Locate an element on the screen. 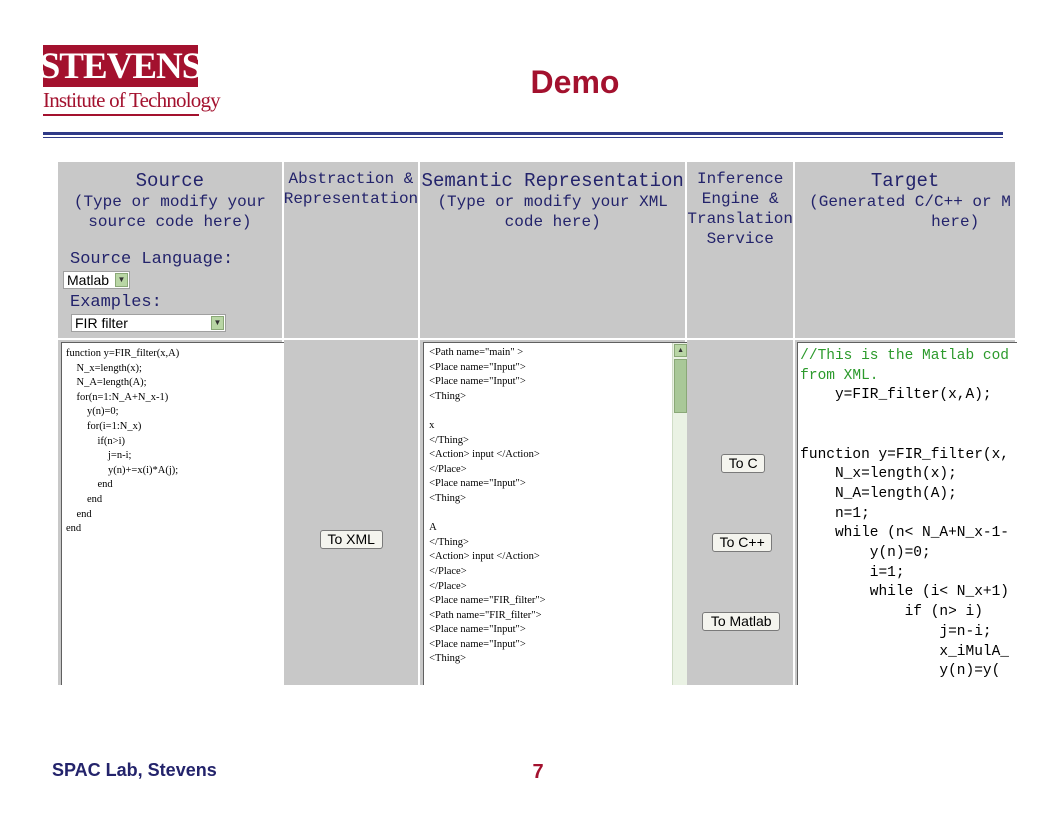 The width and height of the screenshot is (1056, 816). inference-body-cell: To C To C++ To Matlab is located at coordinates (740, 511).